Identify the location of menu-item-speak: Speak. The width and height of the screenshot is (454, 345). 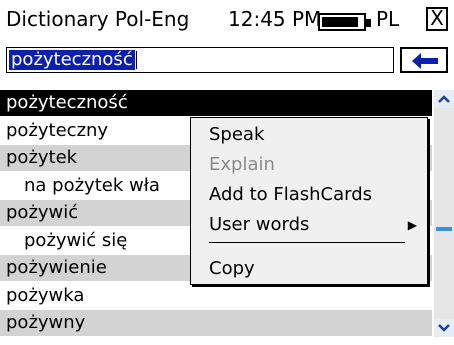
(309, 135).